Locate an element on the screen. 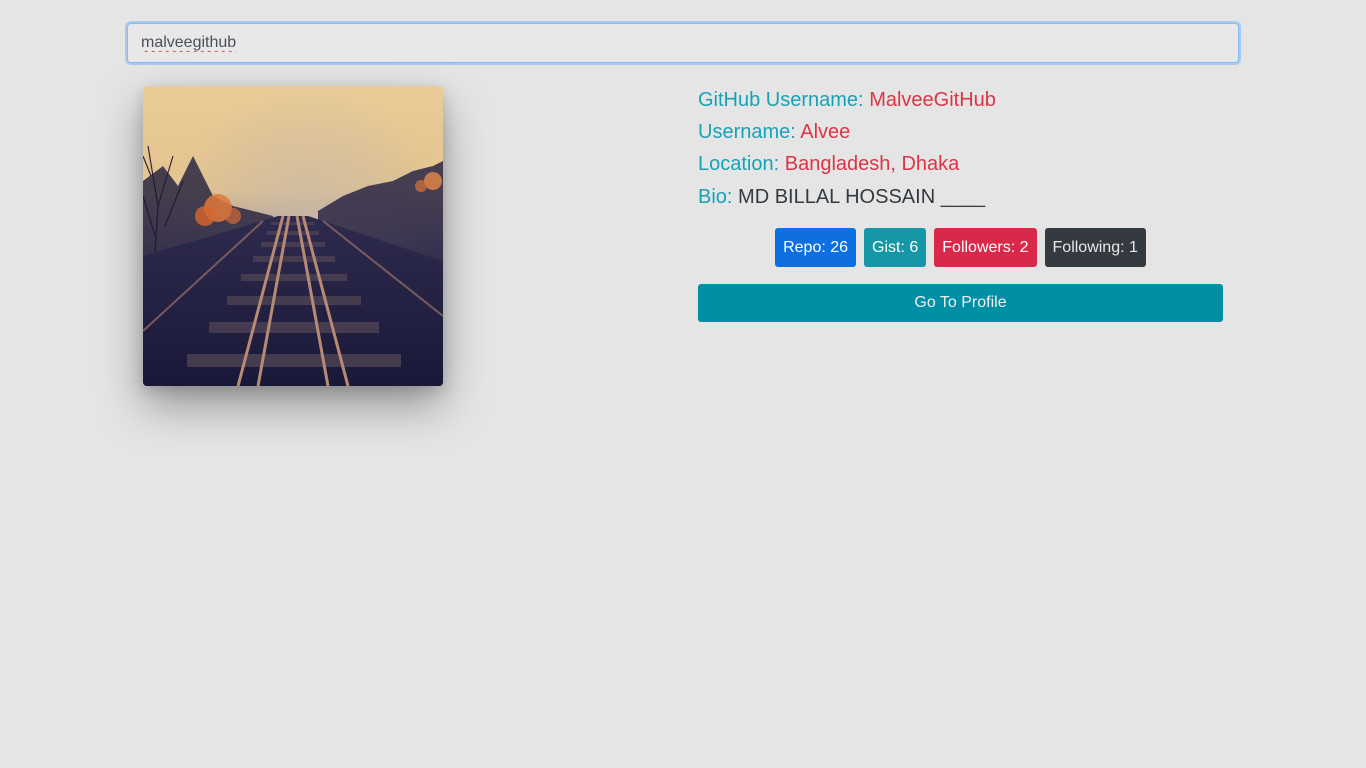  location-label: Location: is located at coordinates (739, 164).